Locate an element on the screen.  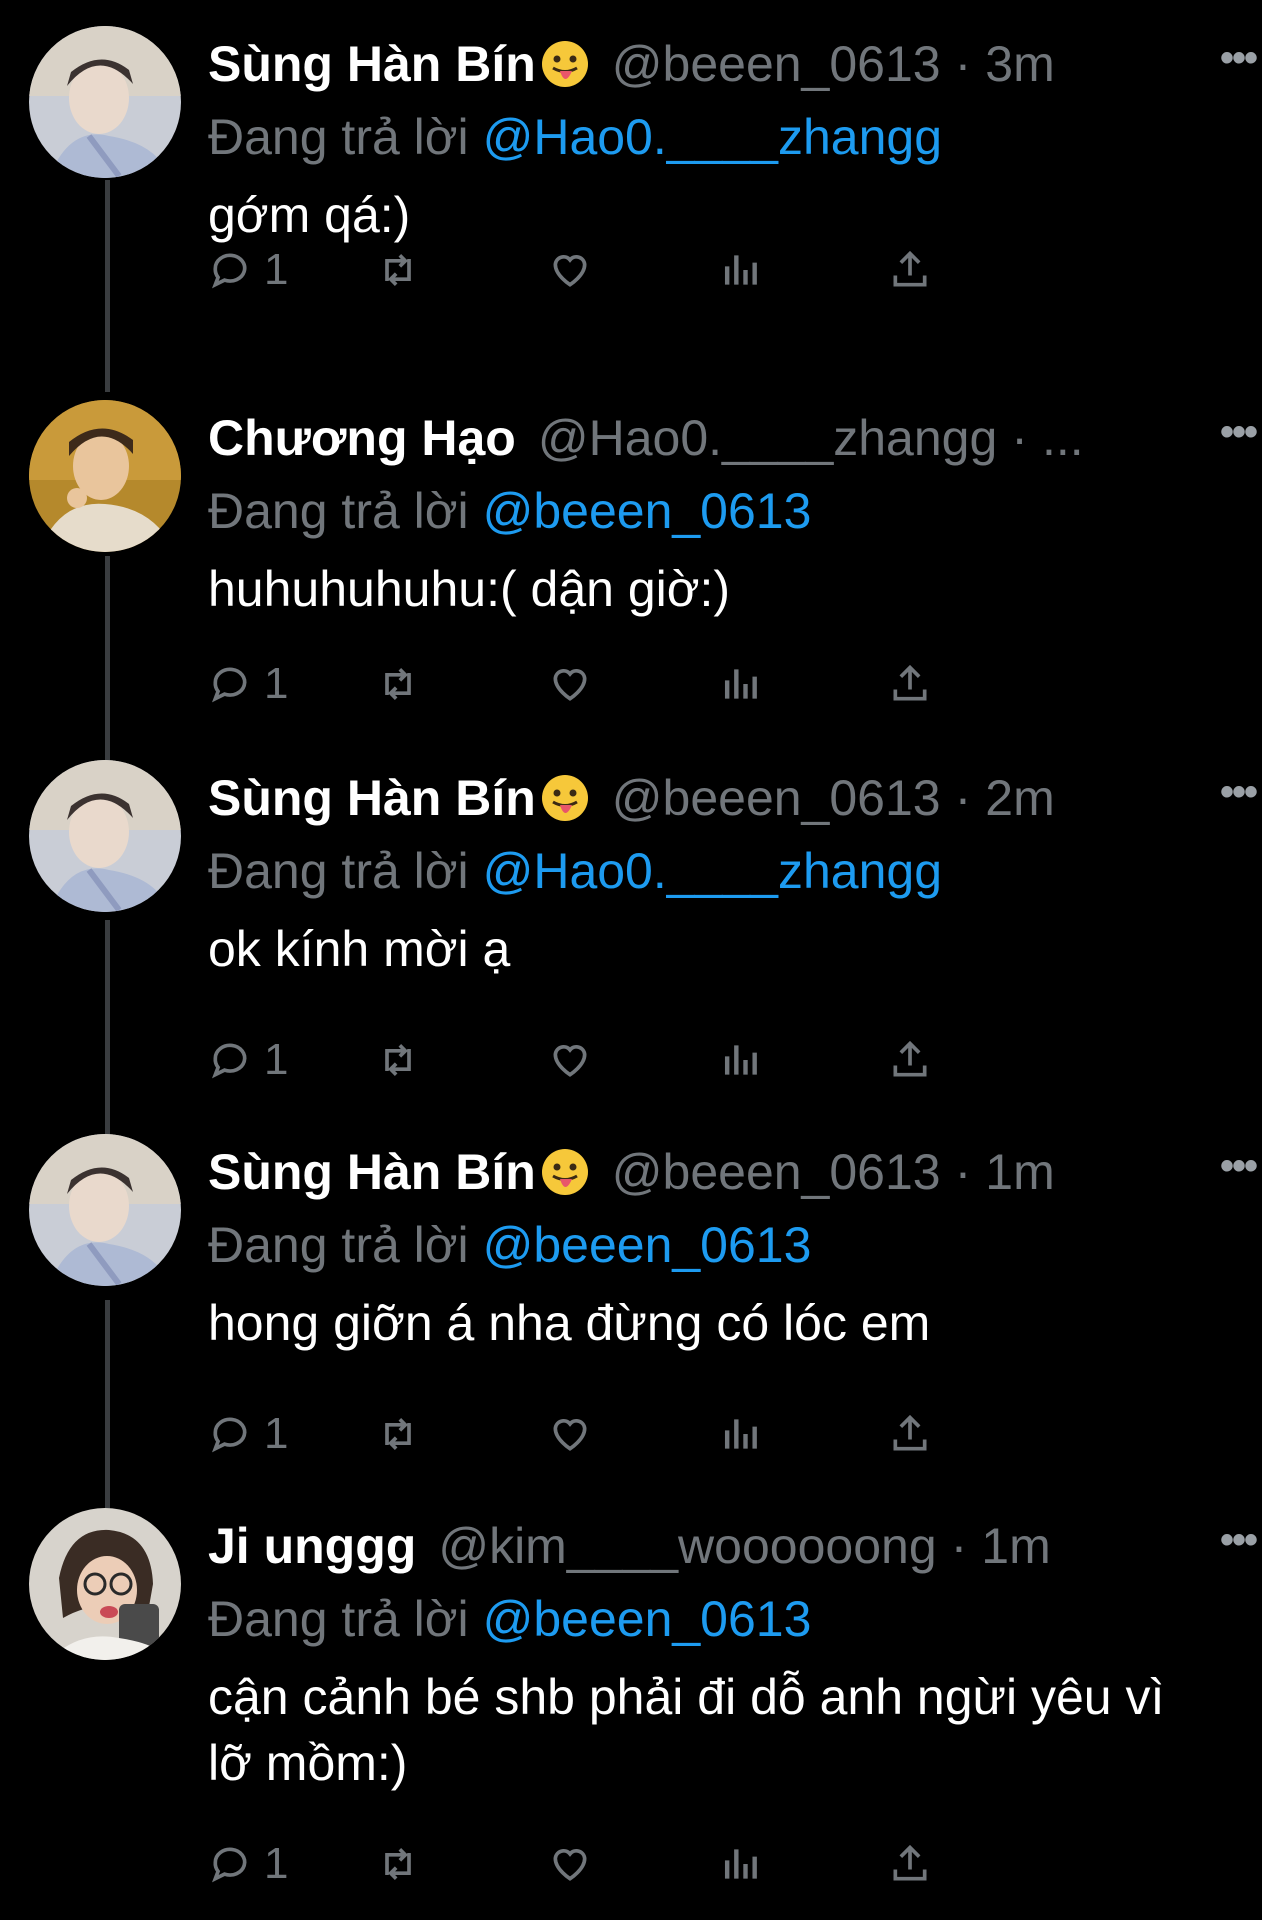
timestamp: 3m is located at coordinates (1019, 64).